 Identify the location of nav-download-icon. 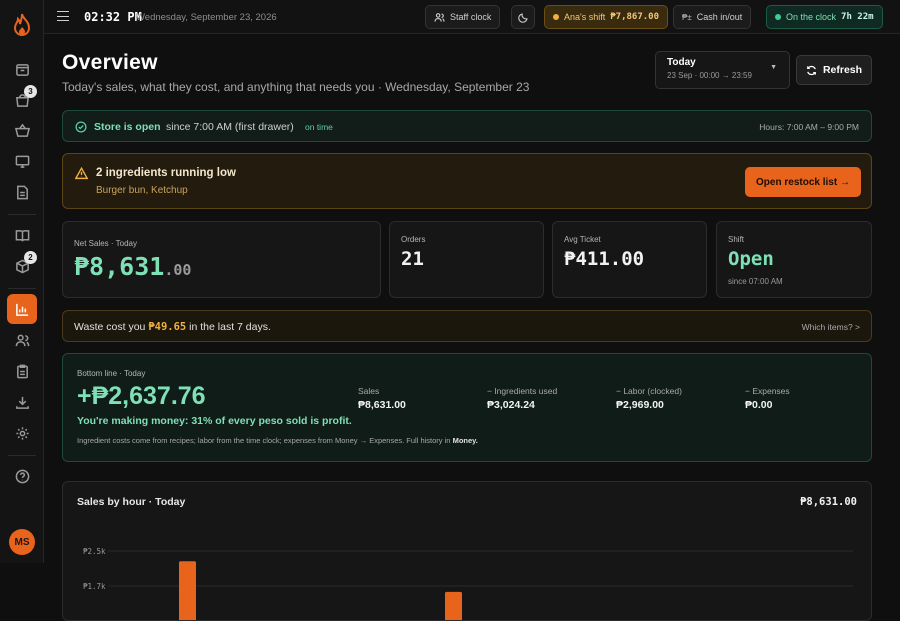
(22, 402).